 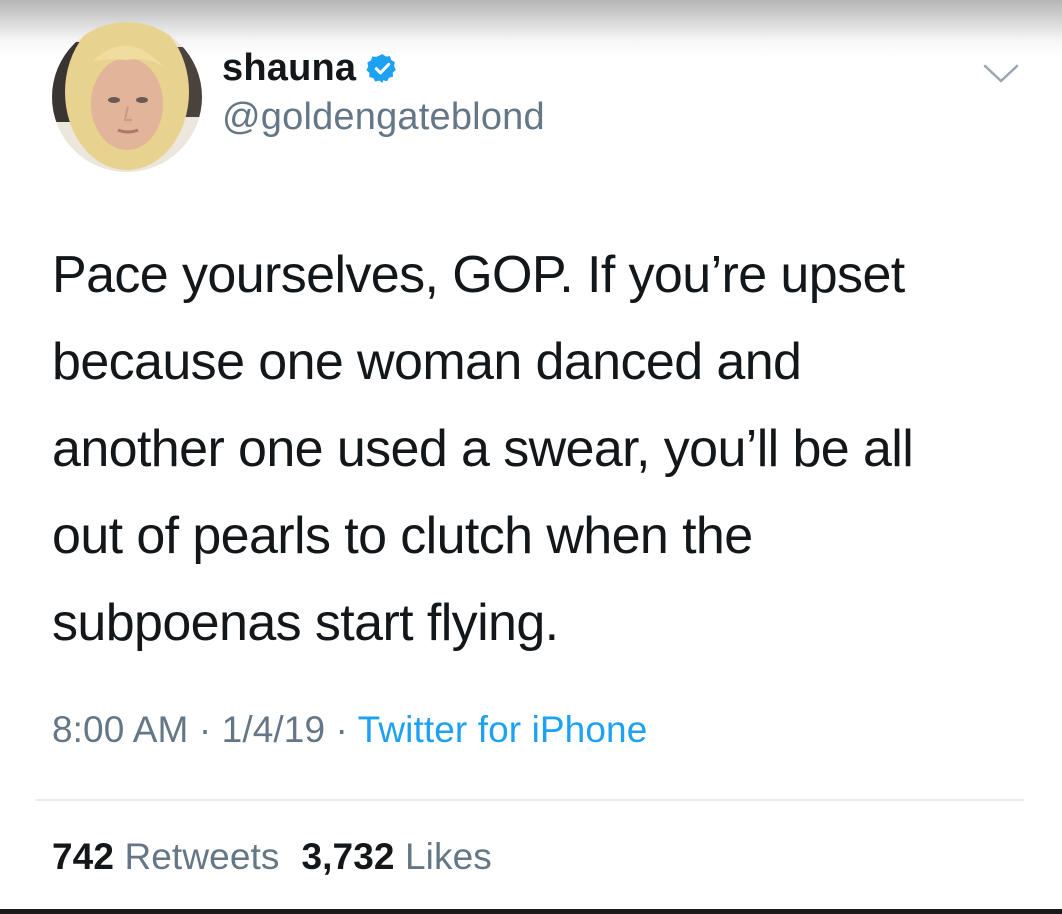 I want to click on avatar-photo, so click(x=127, y=97).